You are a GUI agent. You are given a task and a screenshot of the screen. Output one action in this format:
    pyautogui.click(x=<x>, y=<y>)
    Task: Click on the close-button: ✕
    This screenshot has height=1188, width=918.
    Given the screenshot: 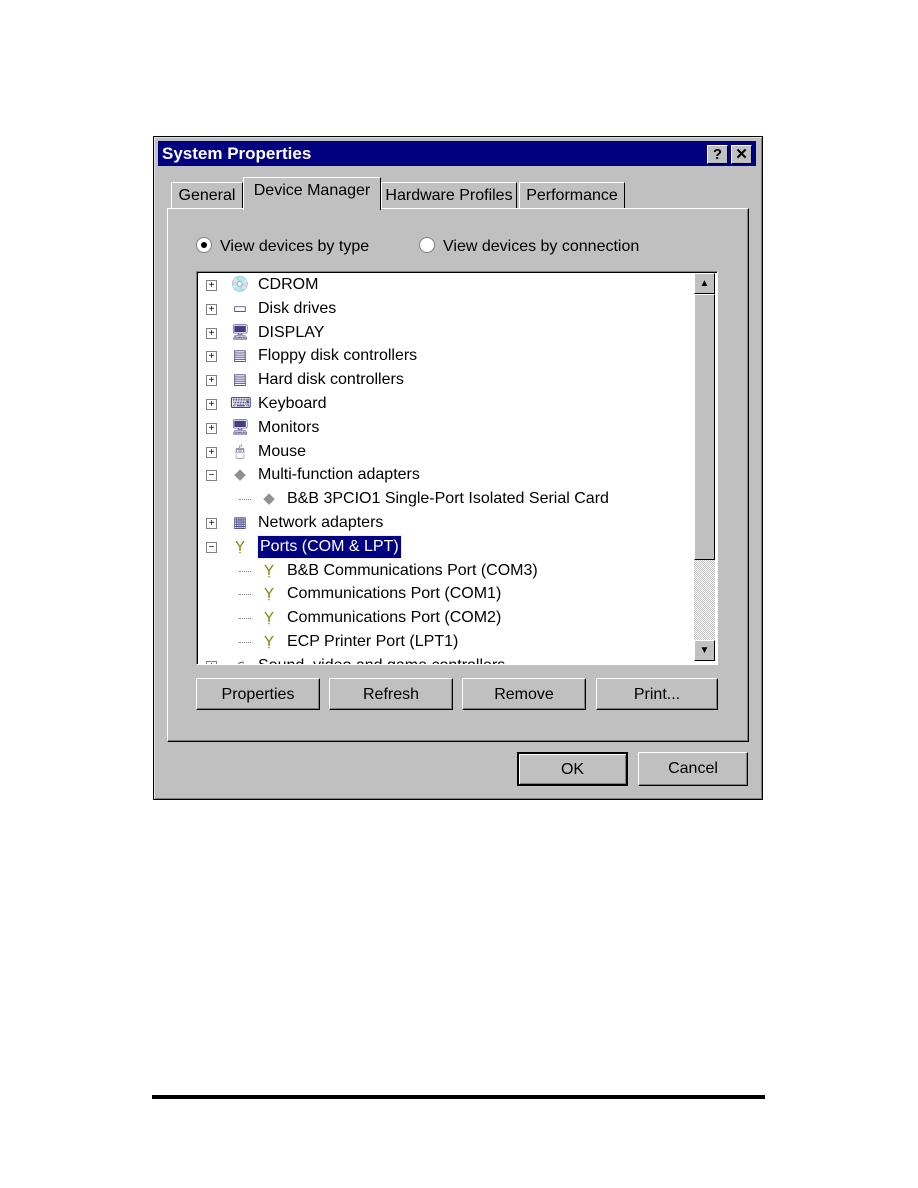 What is the action you would take?
    pyautogui.click(x=741, y=154)
    